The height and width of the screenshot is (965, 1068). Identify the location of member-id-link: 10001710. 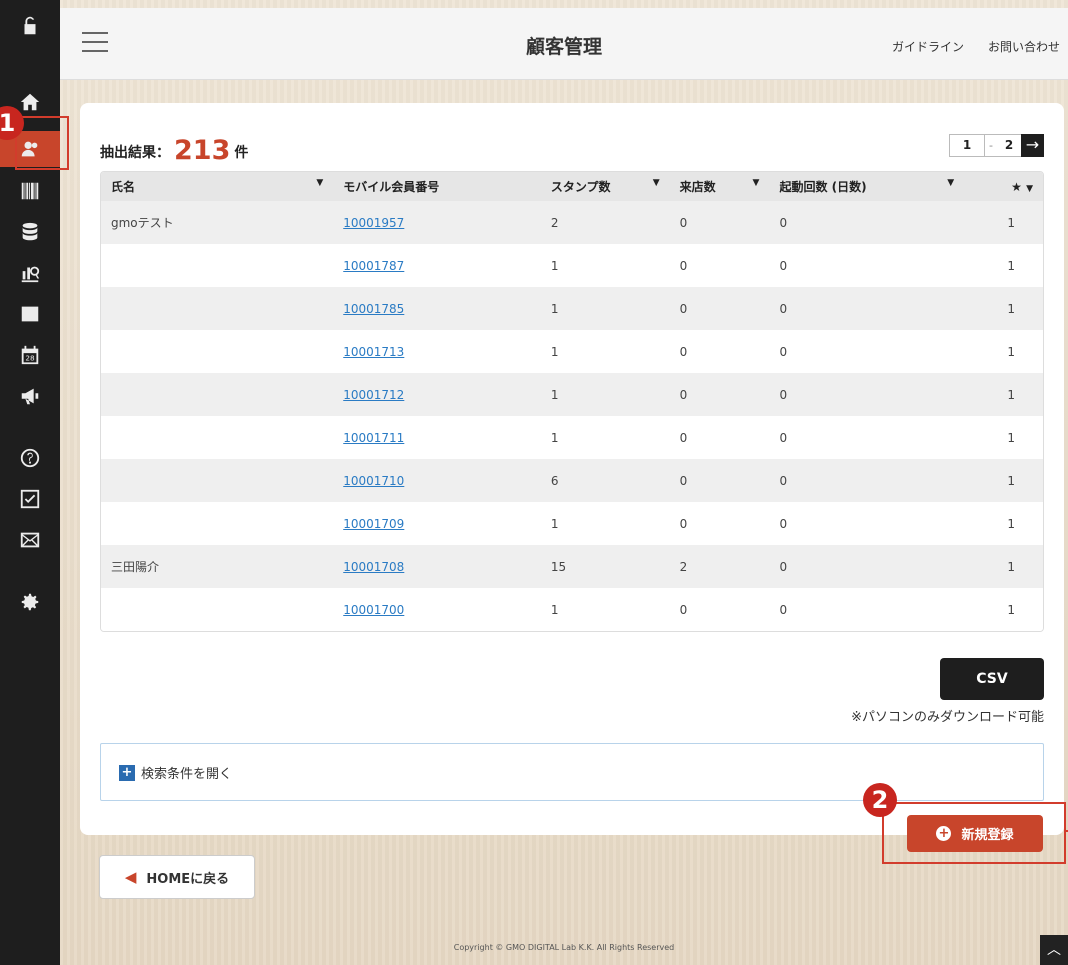
(373, 481).